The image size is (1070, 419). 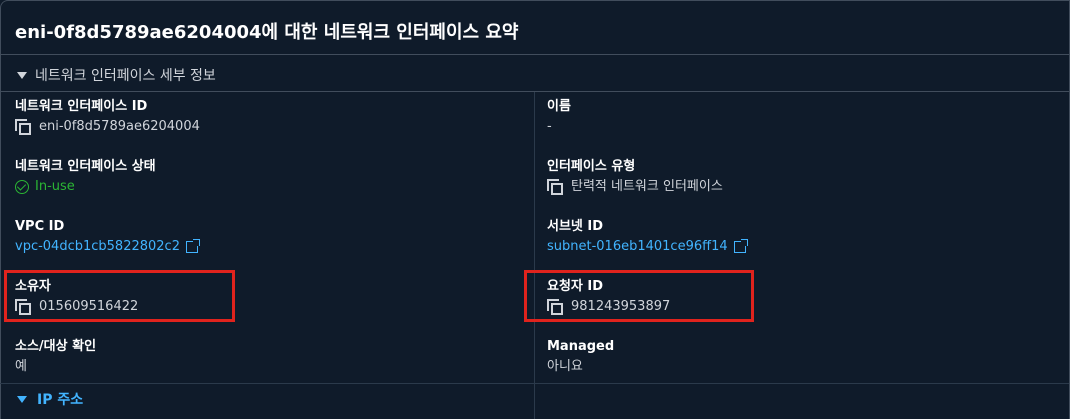 What do you see at coordinates (85, 166) in the screenshot?
I see `field-label: 네트워크 인터페이스 상태` at bounding box center [85, 166].